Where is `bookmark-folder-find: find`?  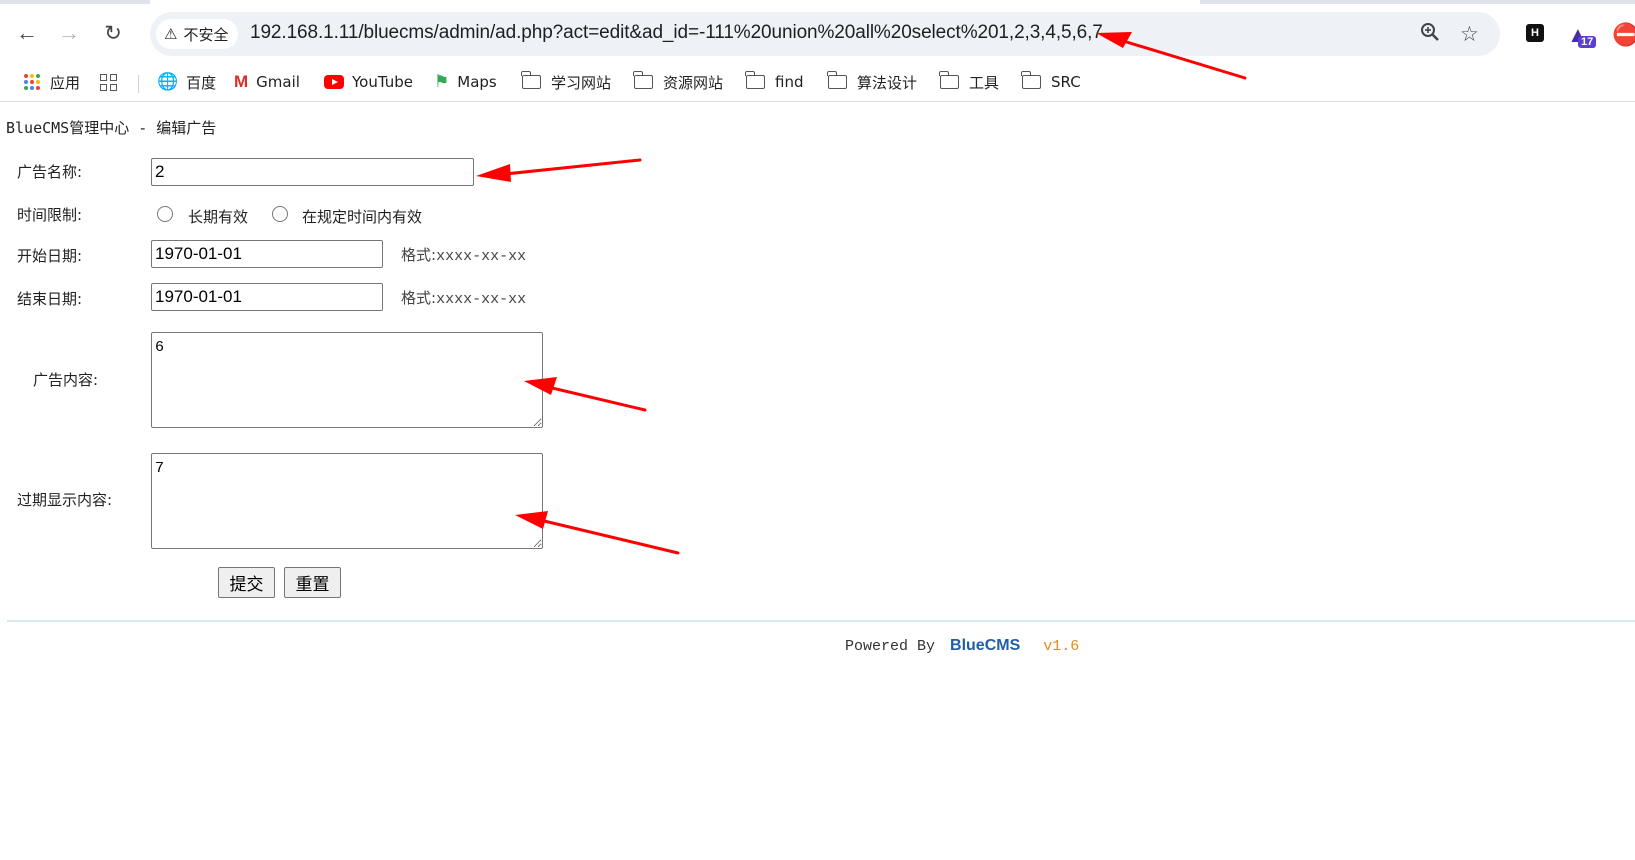 bookmark-folder-find: find is located at coordinates (774, 82).